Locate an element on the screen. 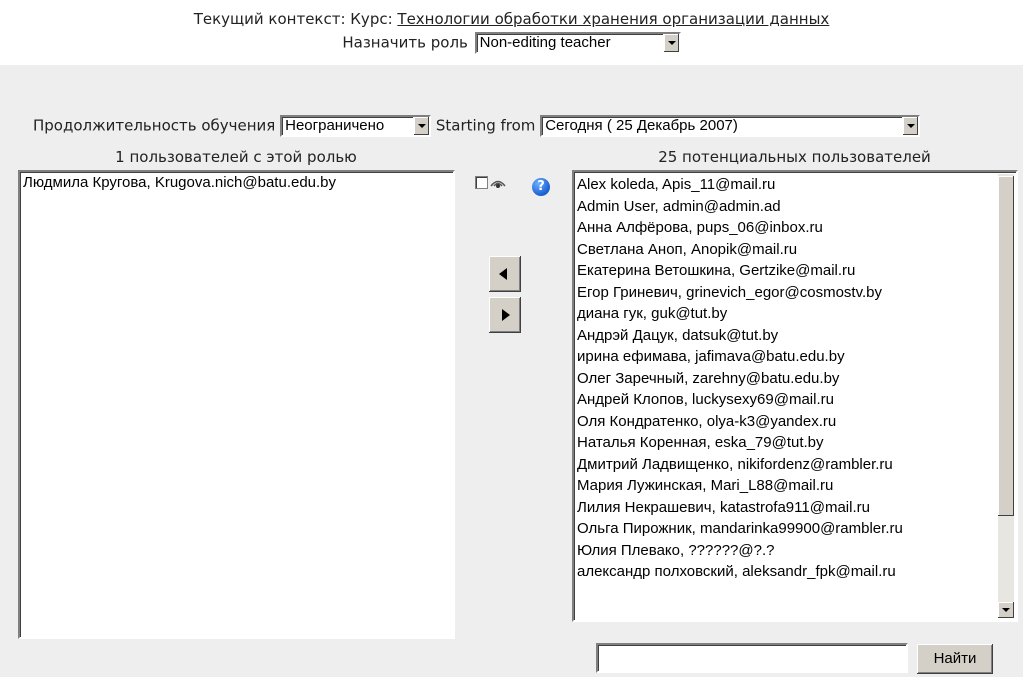  scroll-down-icon is located at coordinates (1006, 610).